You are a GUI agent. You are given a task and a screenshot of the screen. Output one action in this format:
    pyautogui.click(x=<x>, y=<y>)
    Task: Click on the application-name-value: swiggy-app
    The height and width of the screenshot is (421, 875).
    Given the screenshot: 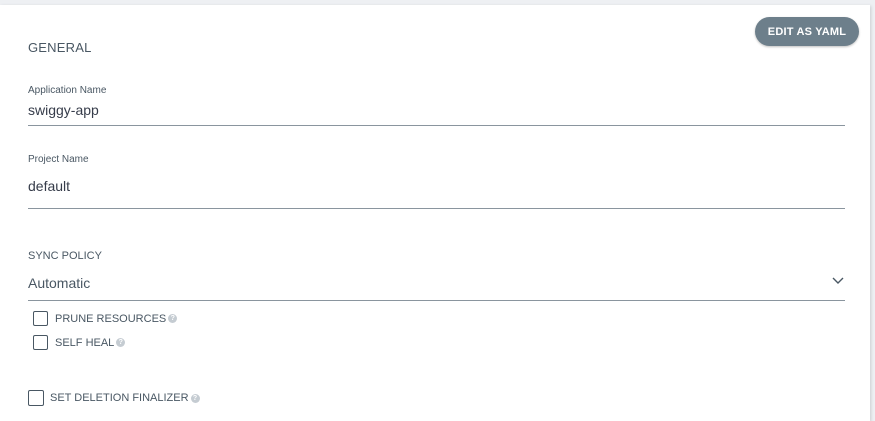 What is the action you would take?
    pyautogui.click(x=63, y=110)
    